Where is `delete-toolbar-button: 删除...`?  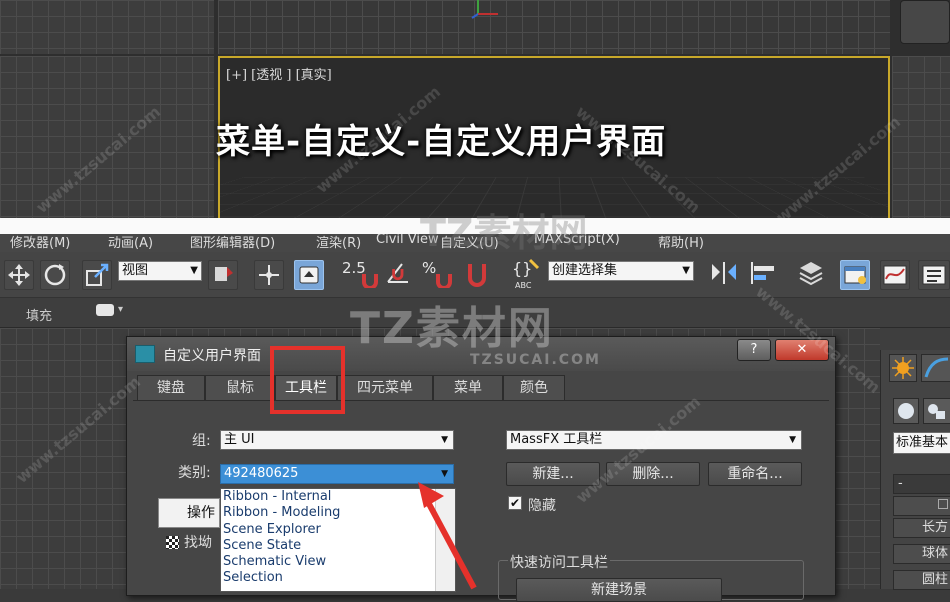 delete-toolbar-button: 删除... is located at coordinates (653, 474).